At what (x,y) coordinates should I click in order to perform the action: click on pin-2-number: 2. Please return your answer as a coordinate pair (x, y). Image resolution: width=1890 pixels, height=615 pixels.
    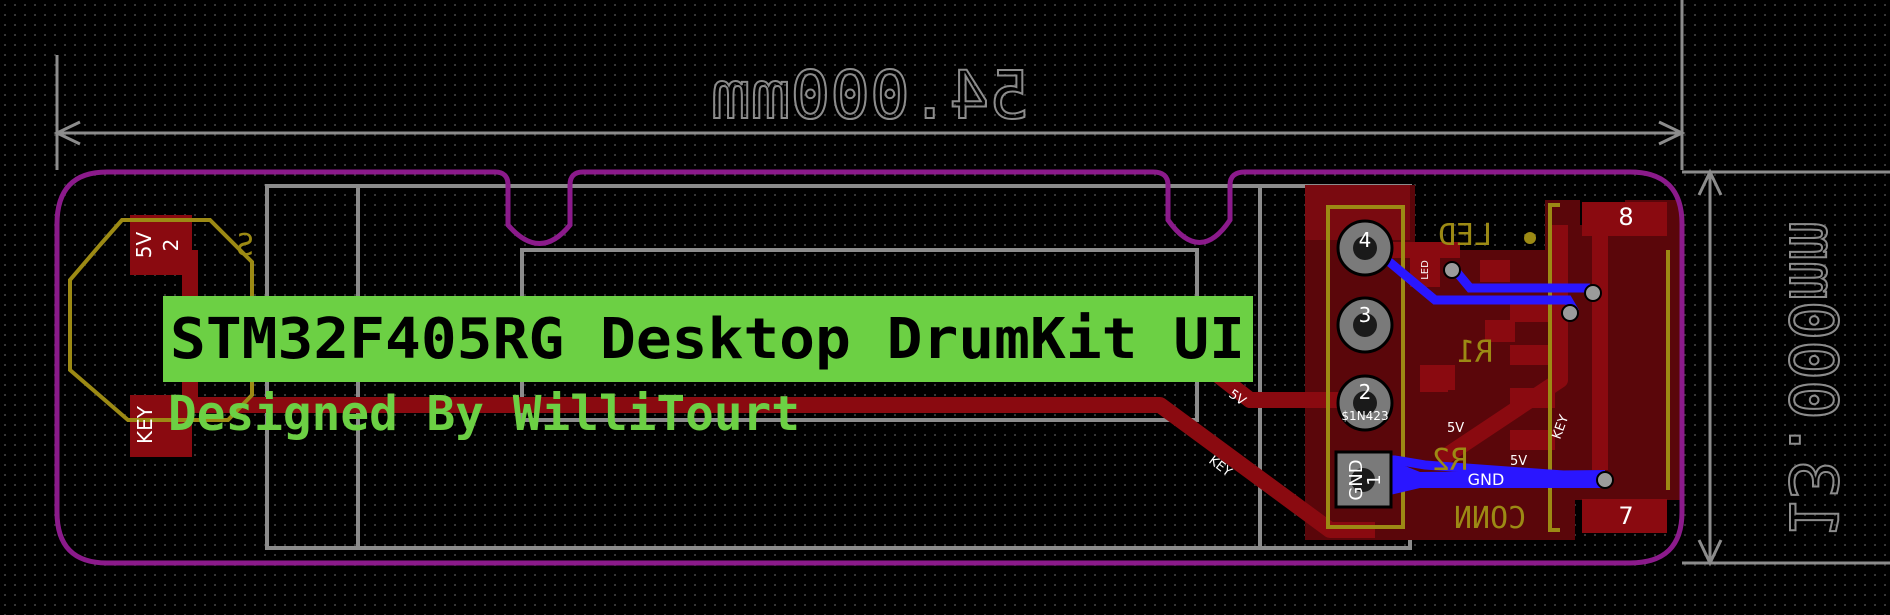
    Looking at the image, I should click on (1365, 392).